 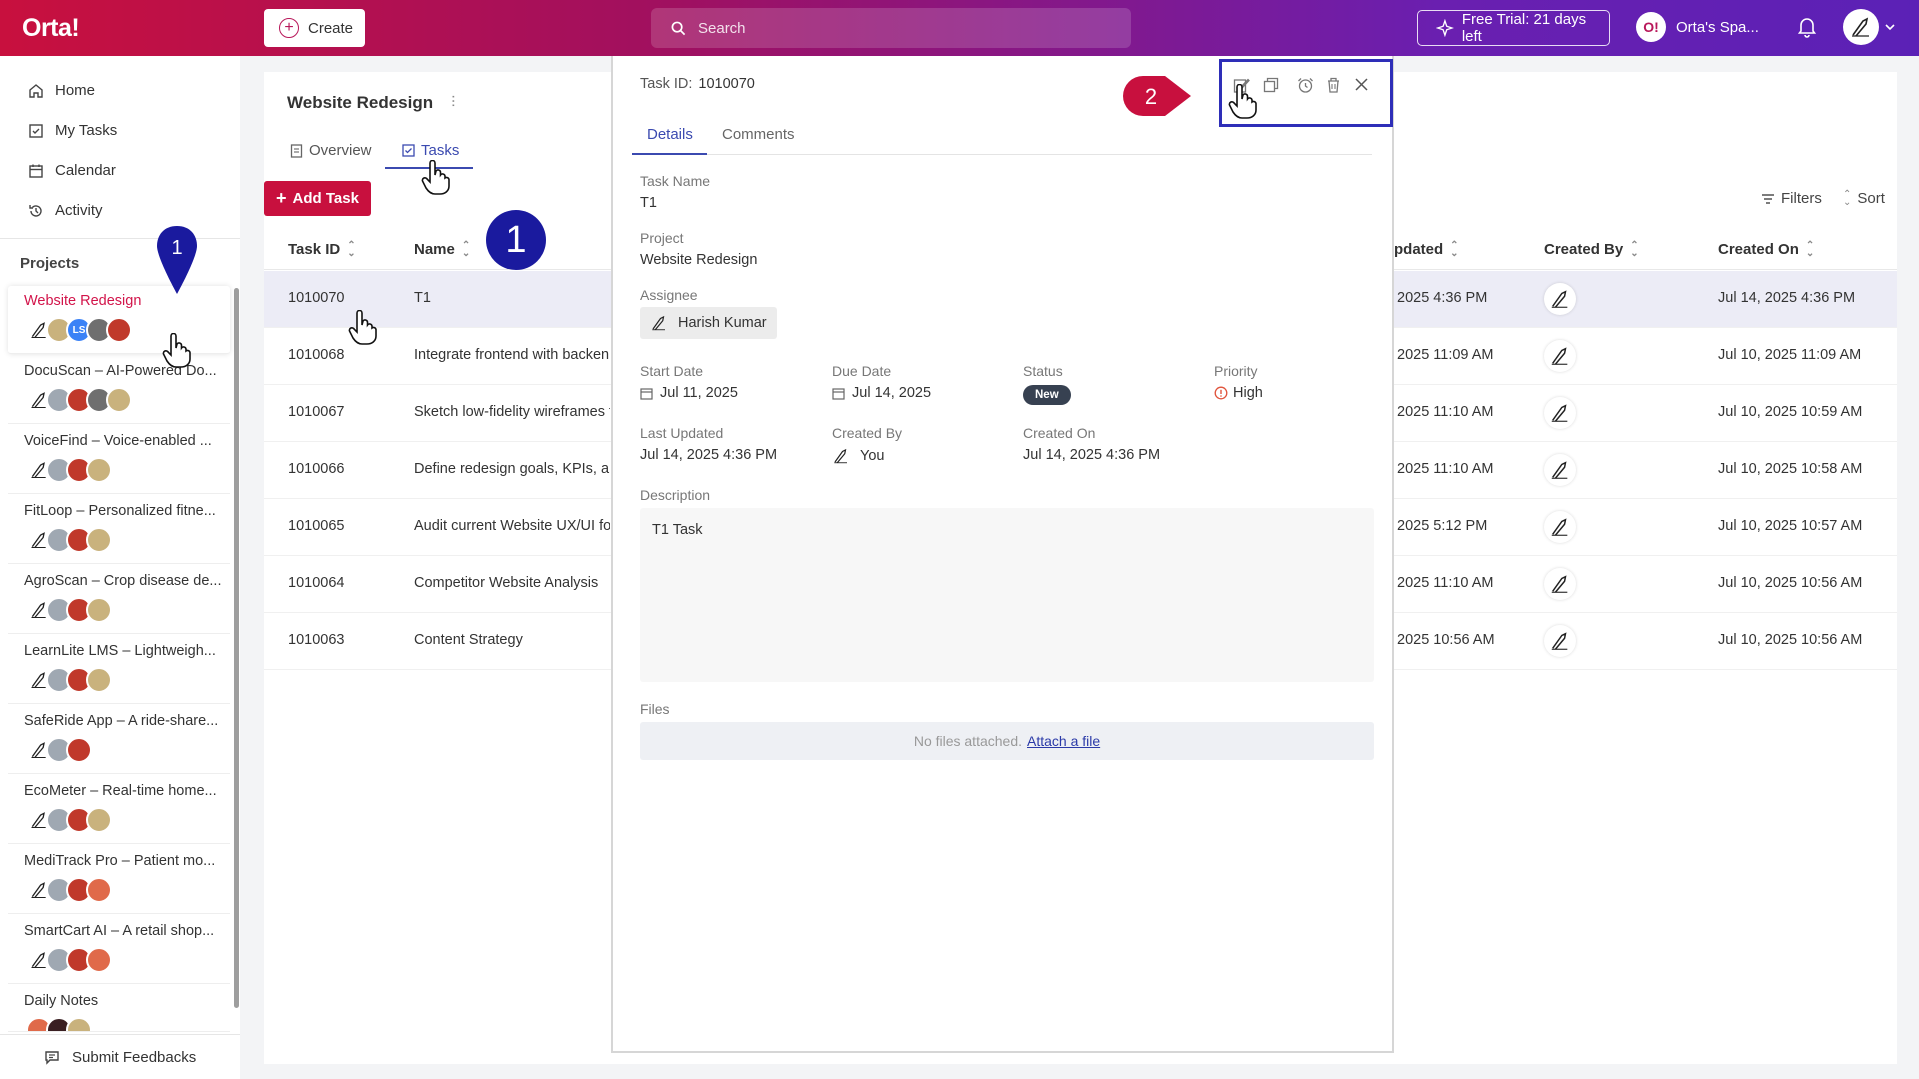 I want to click on assignee-chip: Harish Kumar, so click(x=708, y=323).